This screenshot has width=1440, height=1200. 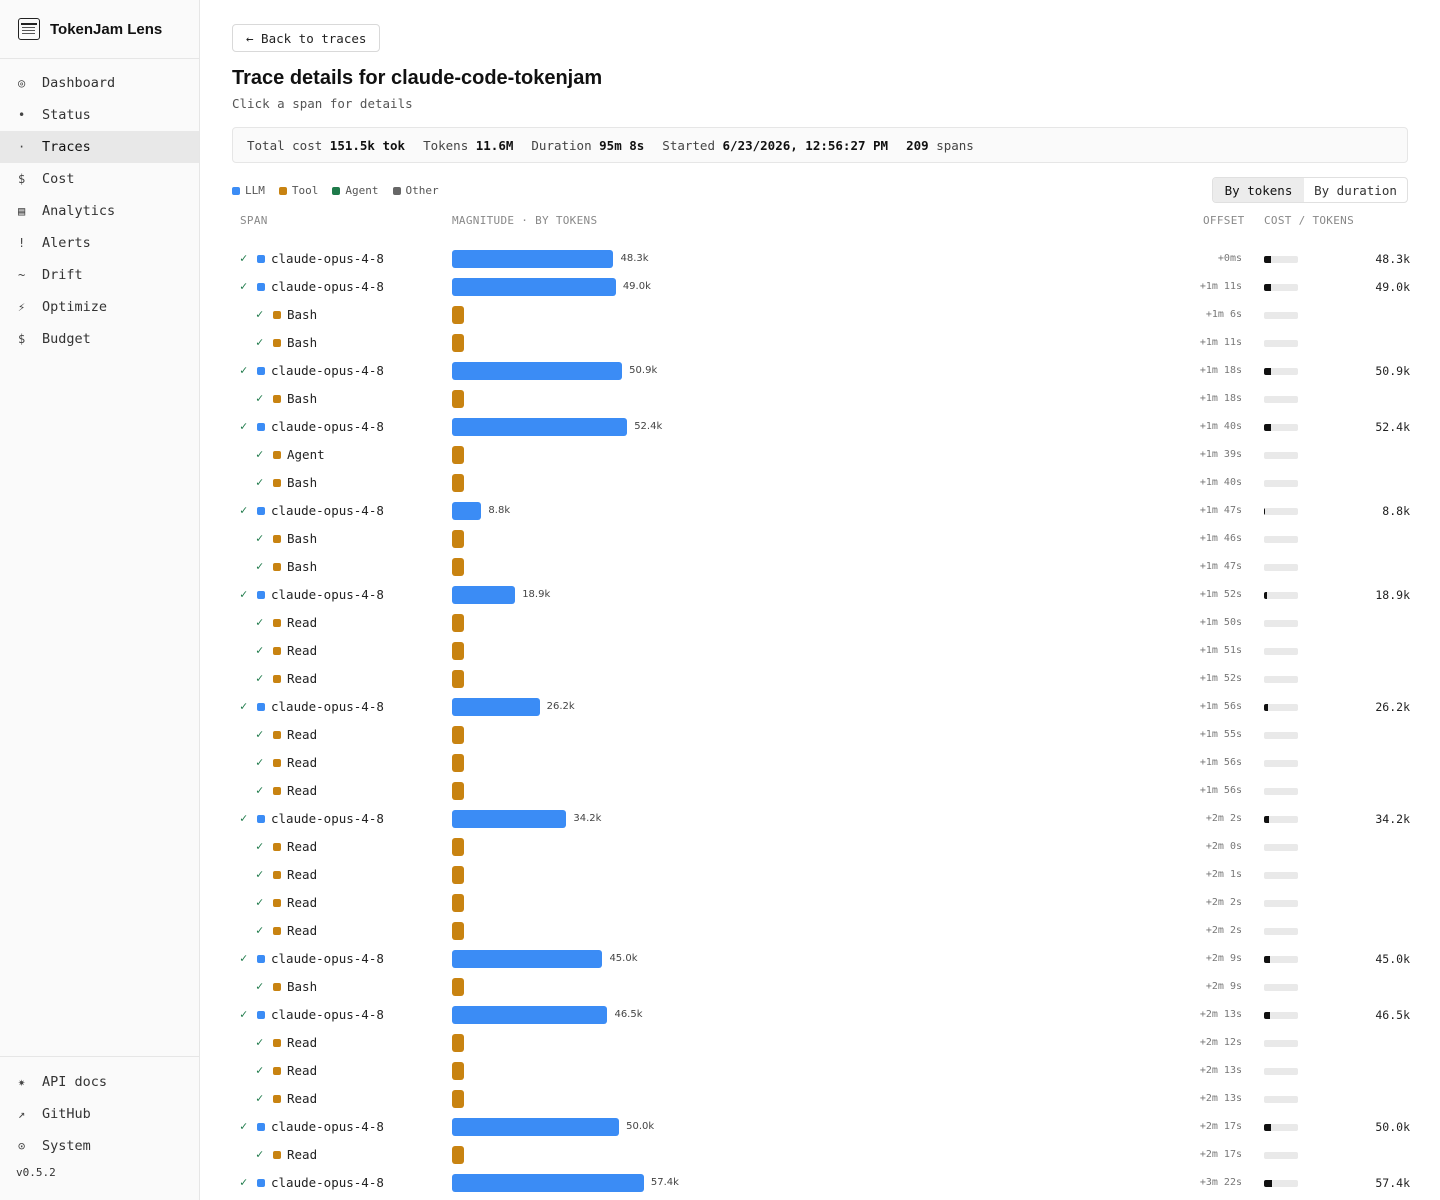 What do you see at coordinates (822, 1043) in the screenshot?
I see `span-row-tool: ✓ Read +2m 12s` at bounding box center [822, 1043].